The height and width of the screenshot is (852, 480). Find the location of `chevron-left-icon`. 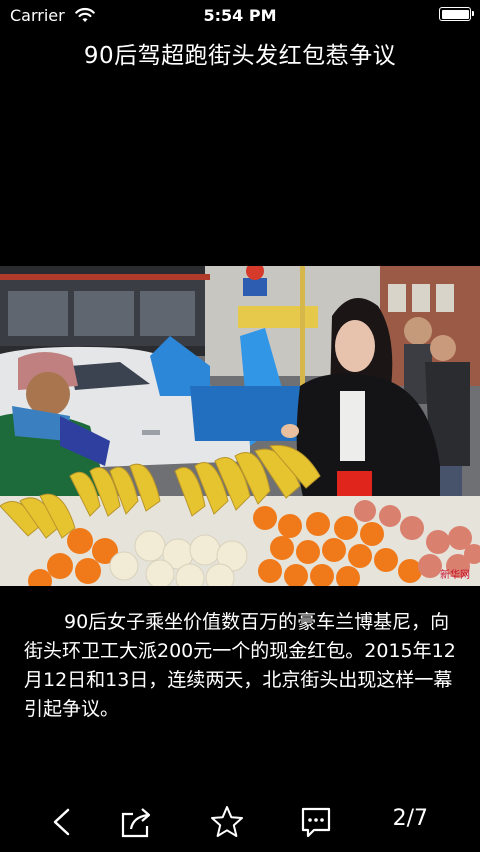

chevron-left-icon is located at coordinates (61, 822).